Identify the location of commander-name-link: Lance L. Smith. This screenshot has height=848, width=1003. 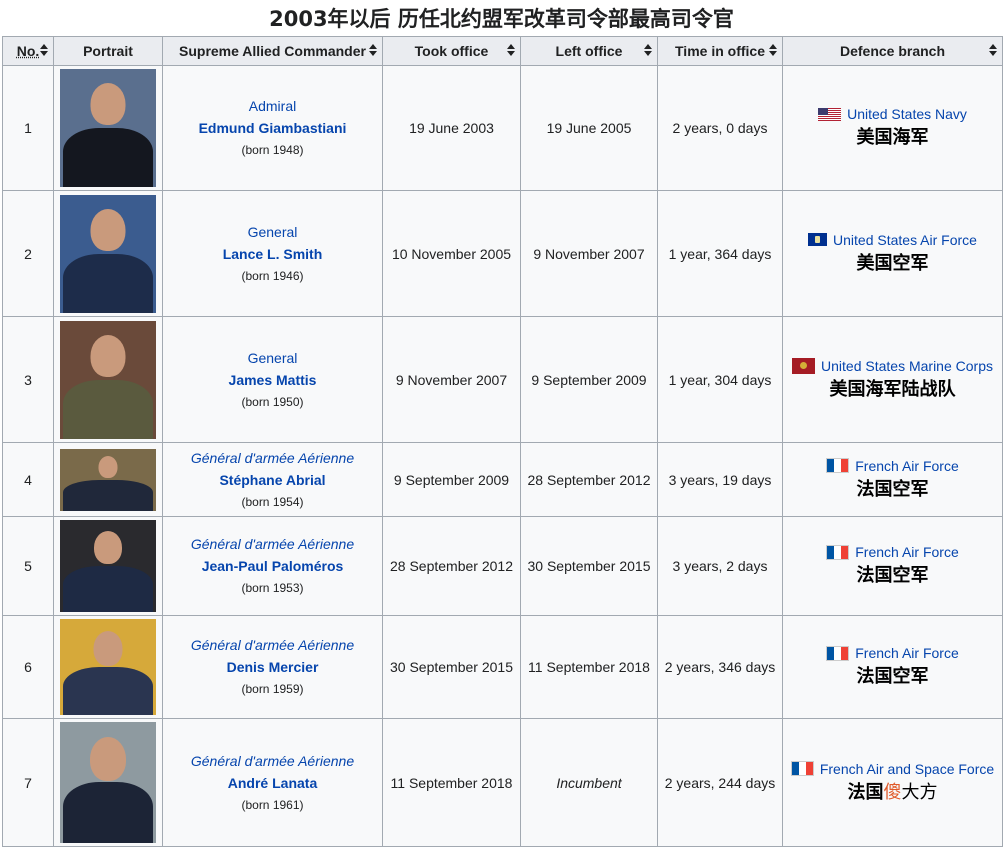
(272, 254).